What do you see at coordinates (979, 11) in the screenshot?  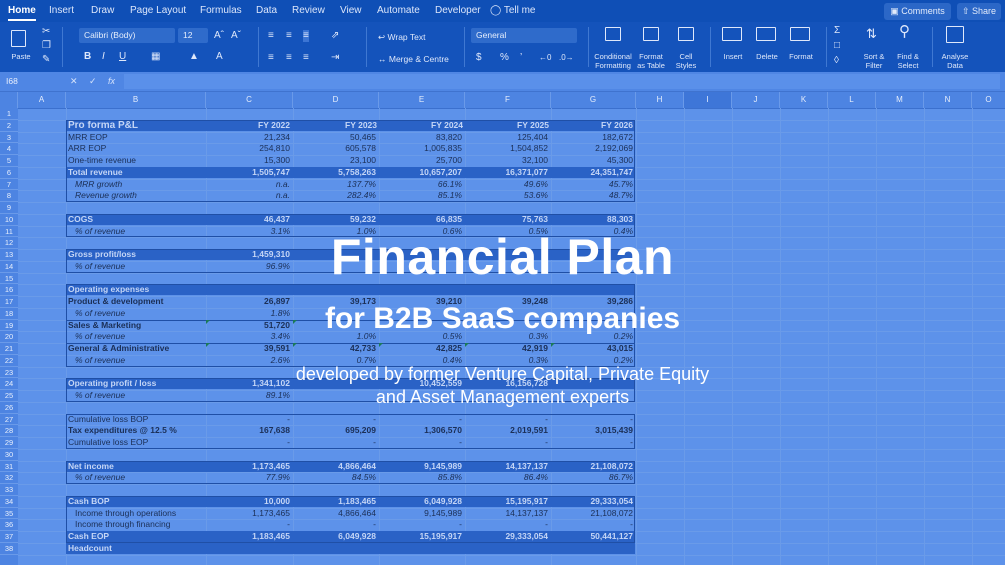 I see `share-button: ⇧ Share` at bounding box center [979, 11].